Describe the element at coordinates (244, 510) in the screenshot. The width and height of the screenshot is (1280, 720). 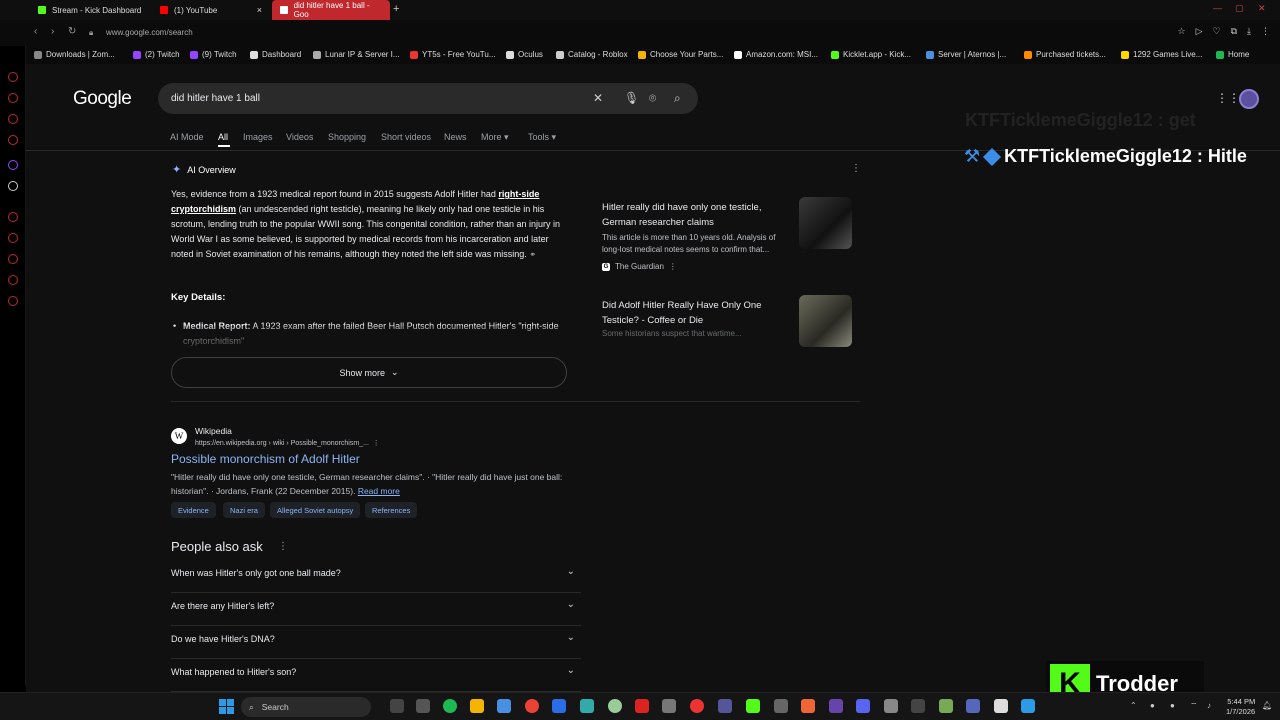
I see `sitelink-chip: Nazi era` at that location.